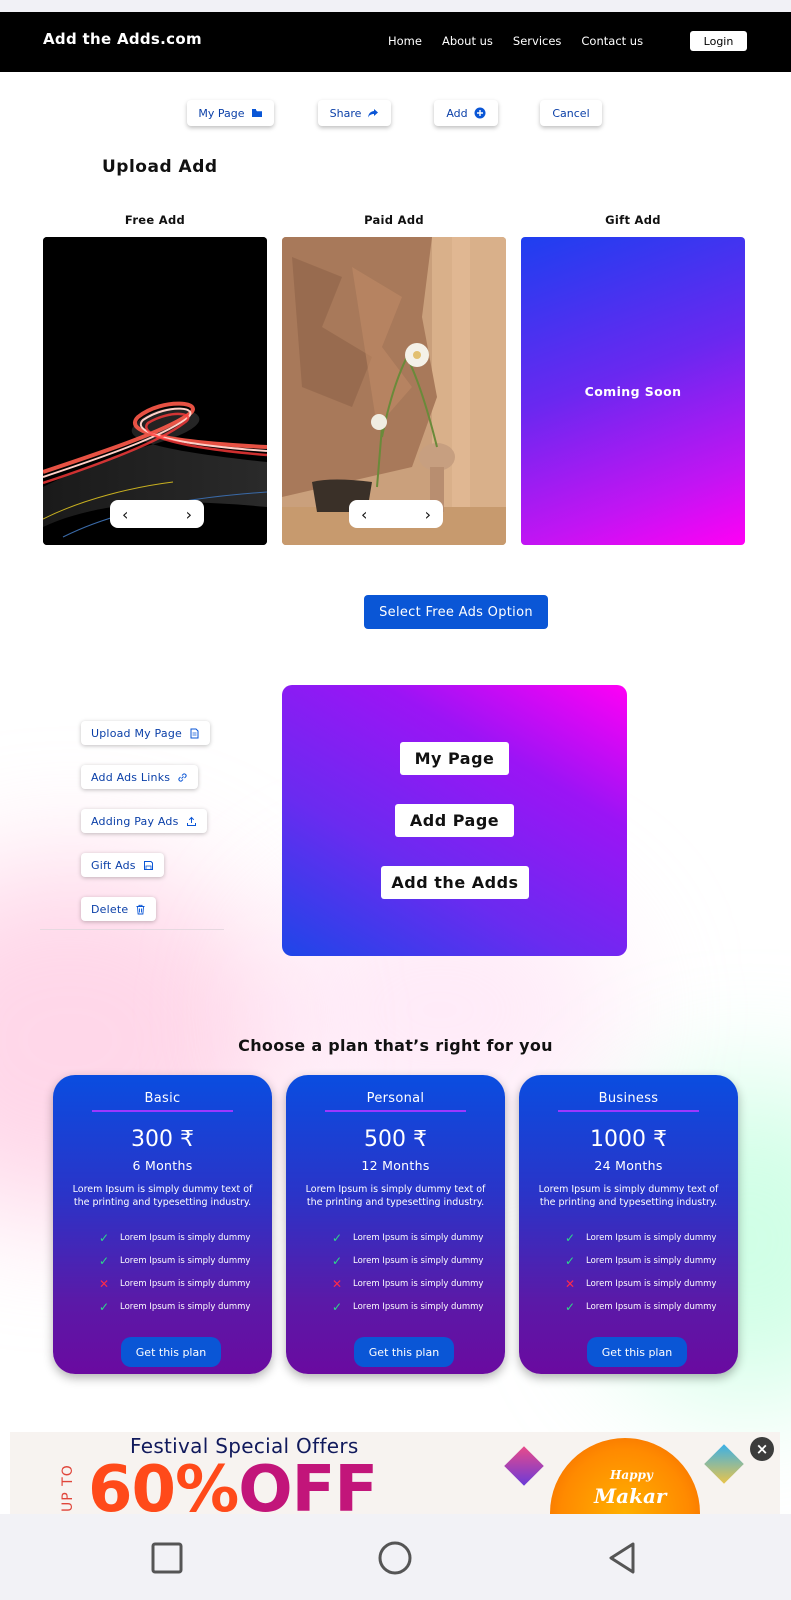 The image size is (791, 1600). Describe the element at coordinates (405, 41) in the screenshot. I see `nav-home: Home` at that location.